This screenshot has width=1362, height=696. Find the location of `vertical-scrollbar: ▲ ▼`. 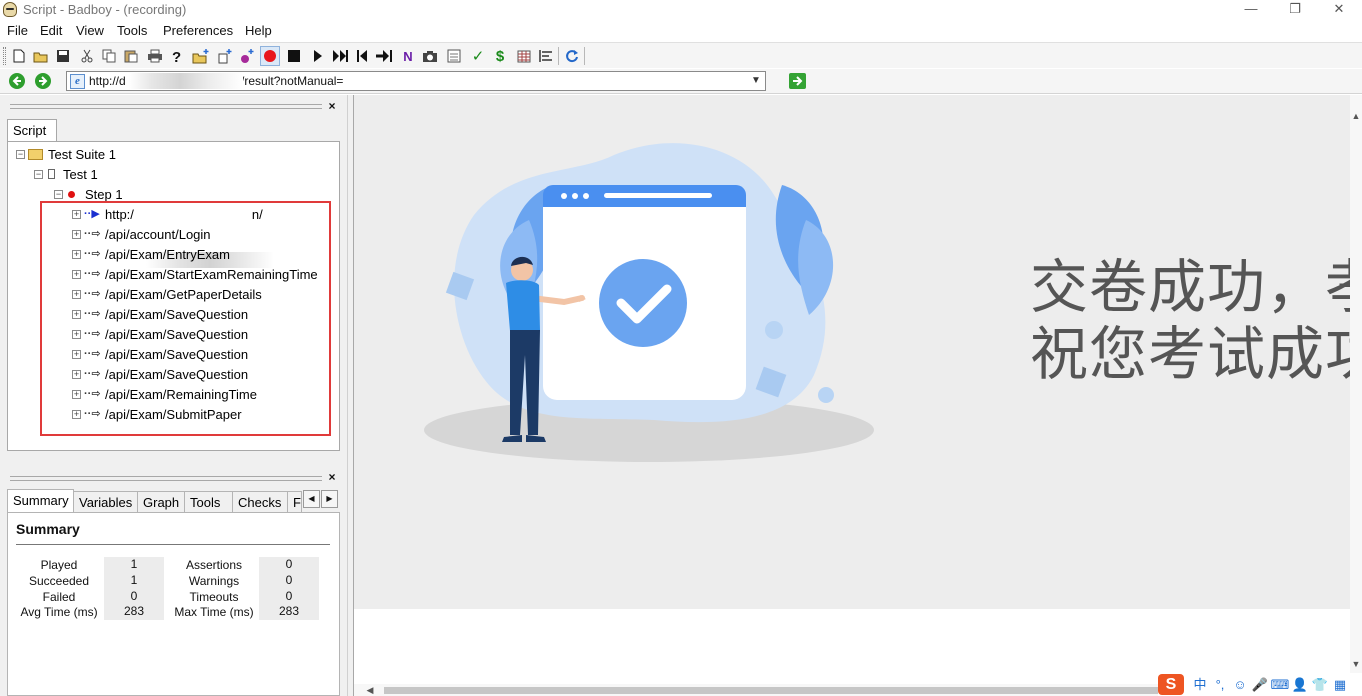

vertical-scrollbar: ▲ ▼ is located at coordinates (1356, 395).